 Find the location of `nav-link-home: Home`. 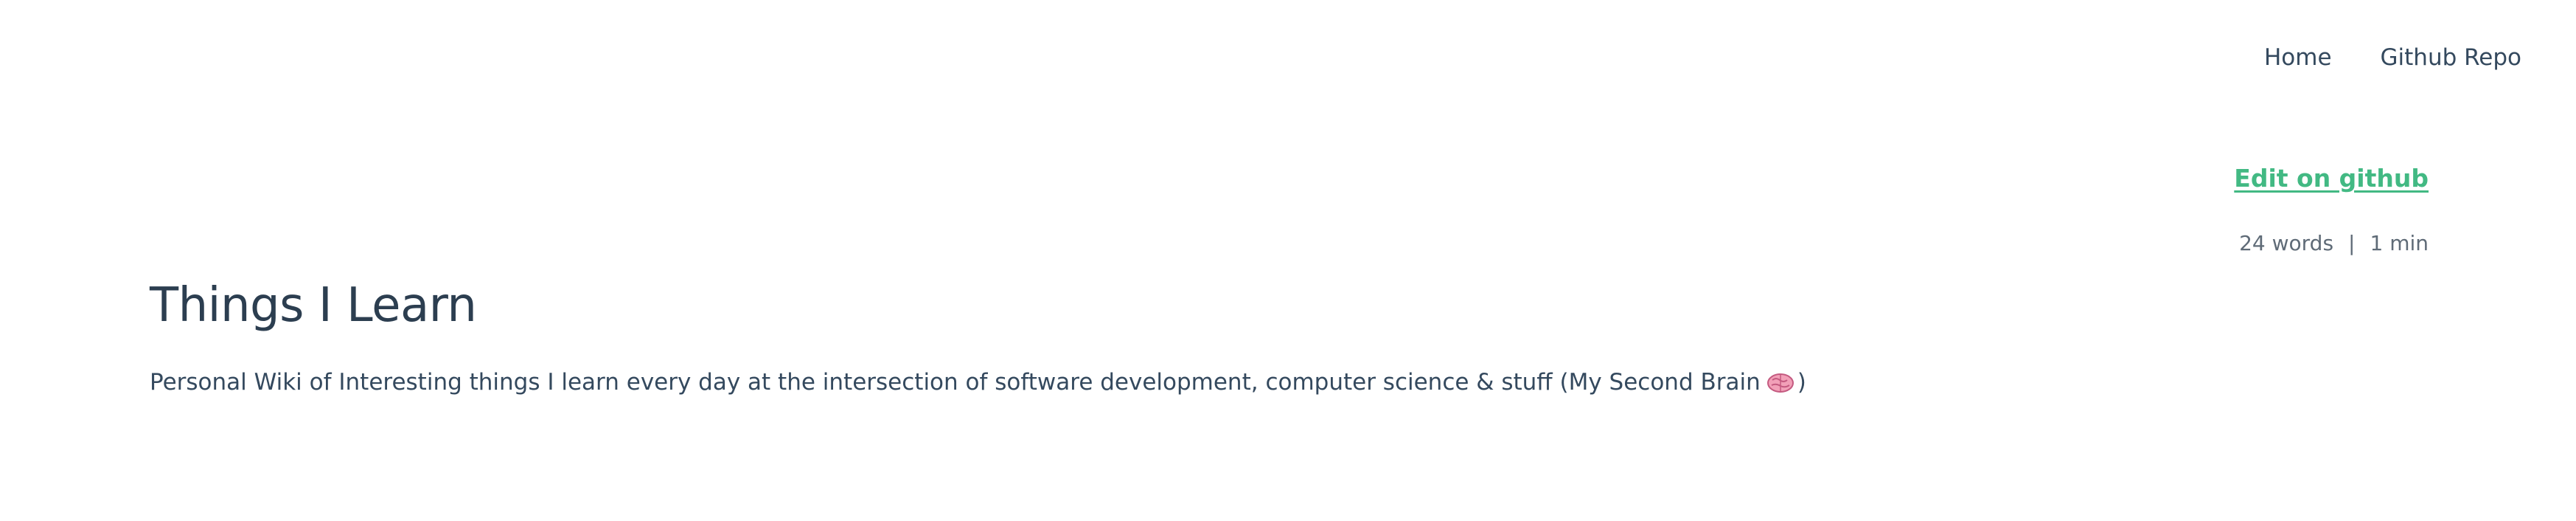

nav-link-home: Home is located at coordinates (2298, 57).